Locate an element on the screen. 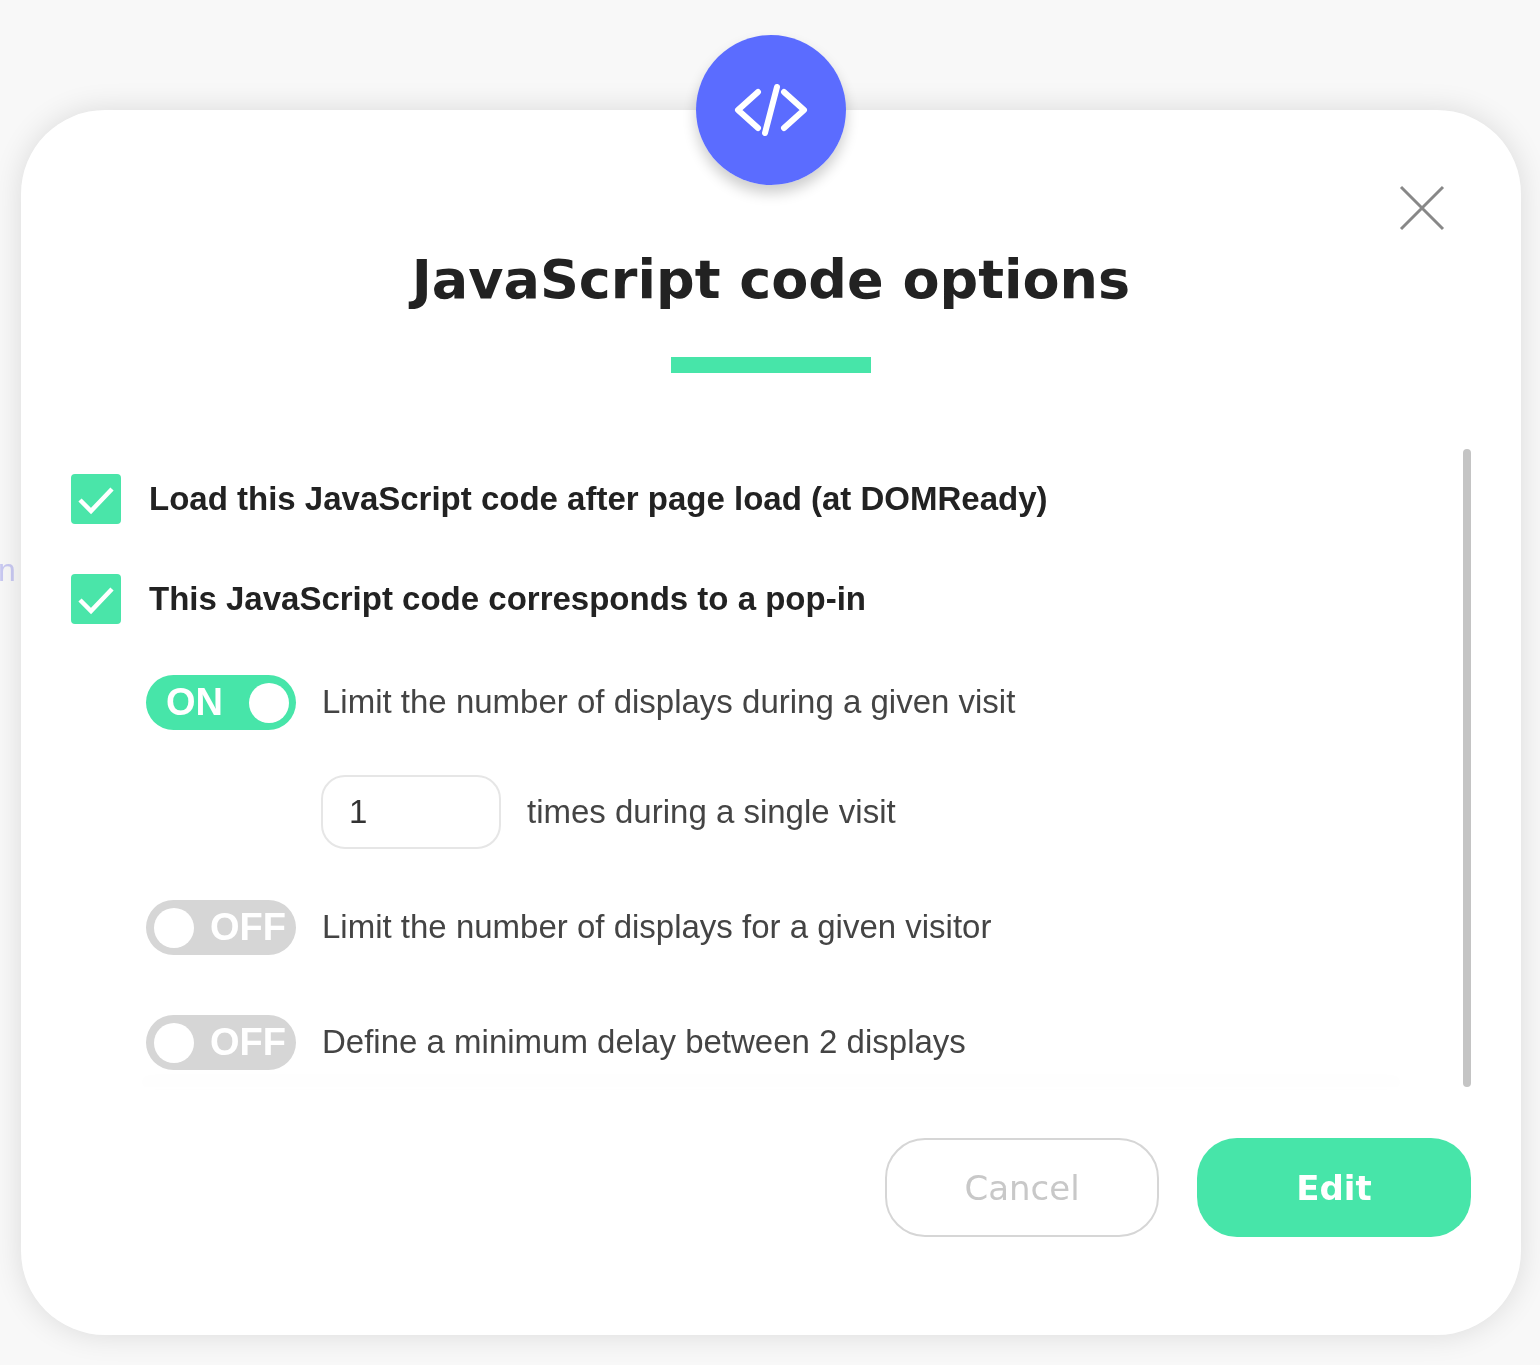  toggle-switch: ON is located at coordinates (221, 702).